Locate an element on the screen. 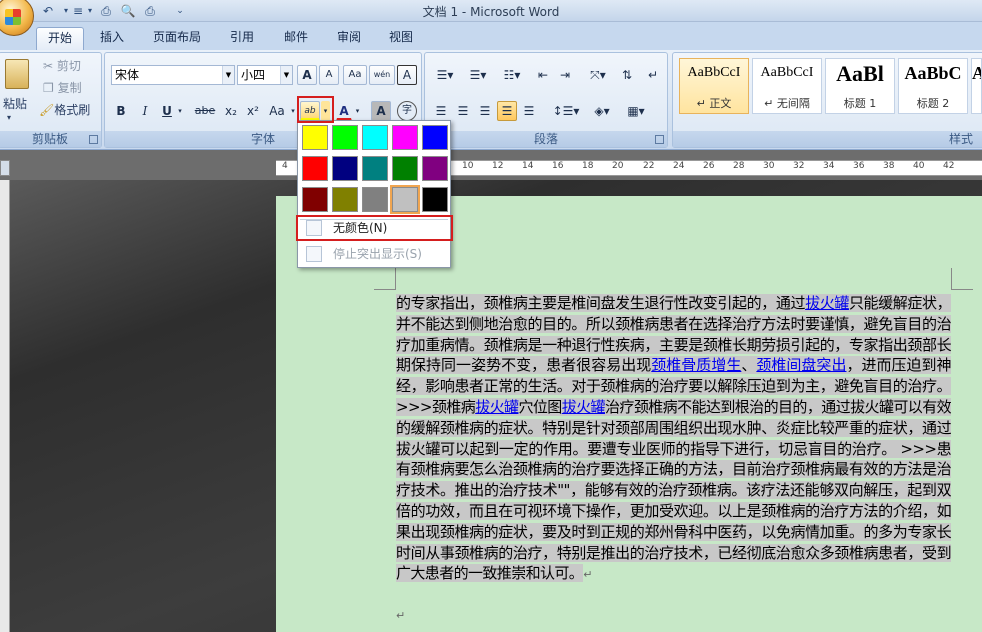 This screenshot has width=982, height=632. ruler-tick-label: 42 is located at coordinates (949, 166).